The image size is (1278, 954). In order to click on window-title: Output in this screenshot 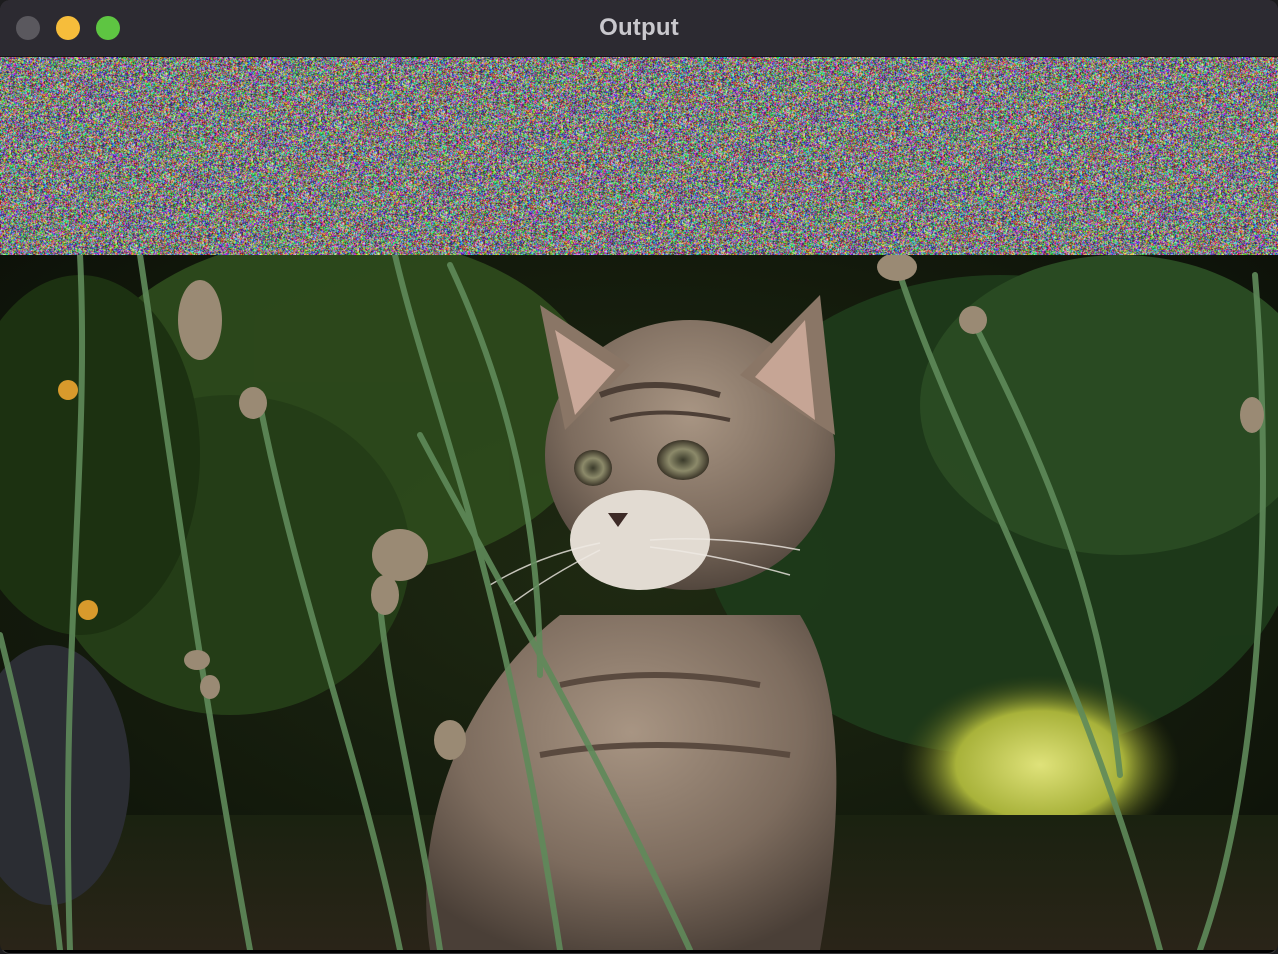, I will do `click(639, 27)`.